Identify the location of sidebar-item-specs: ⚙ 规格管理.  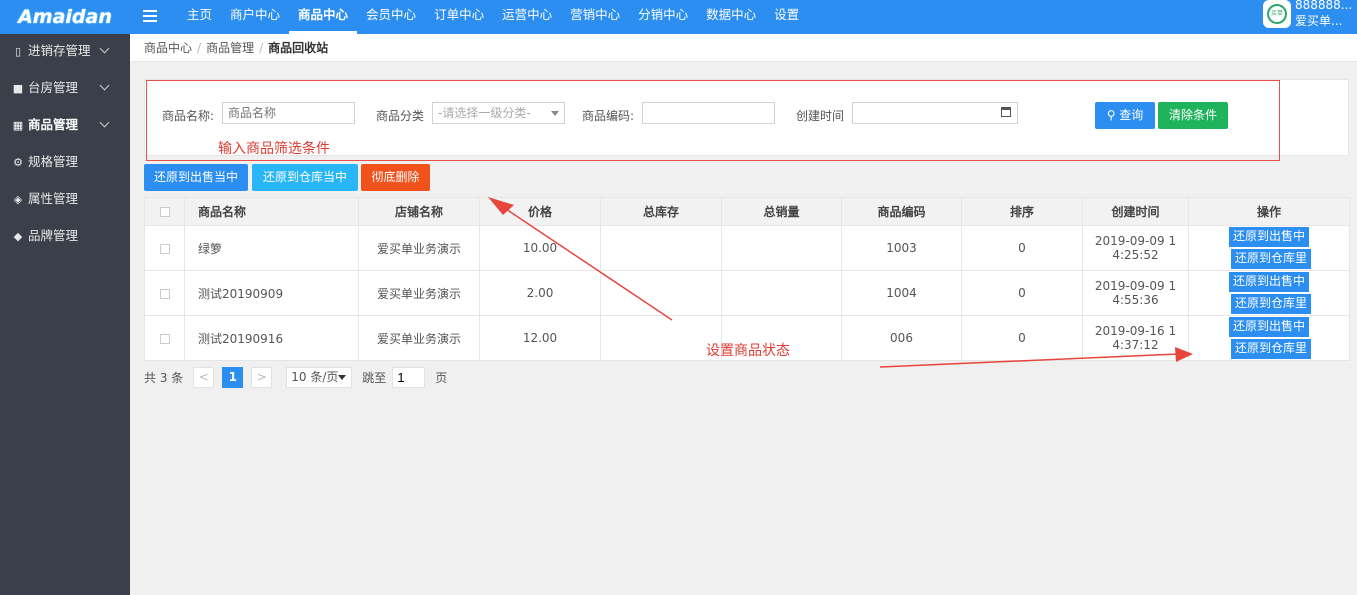
(65, 163).